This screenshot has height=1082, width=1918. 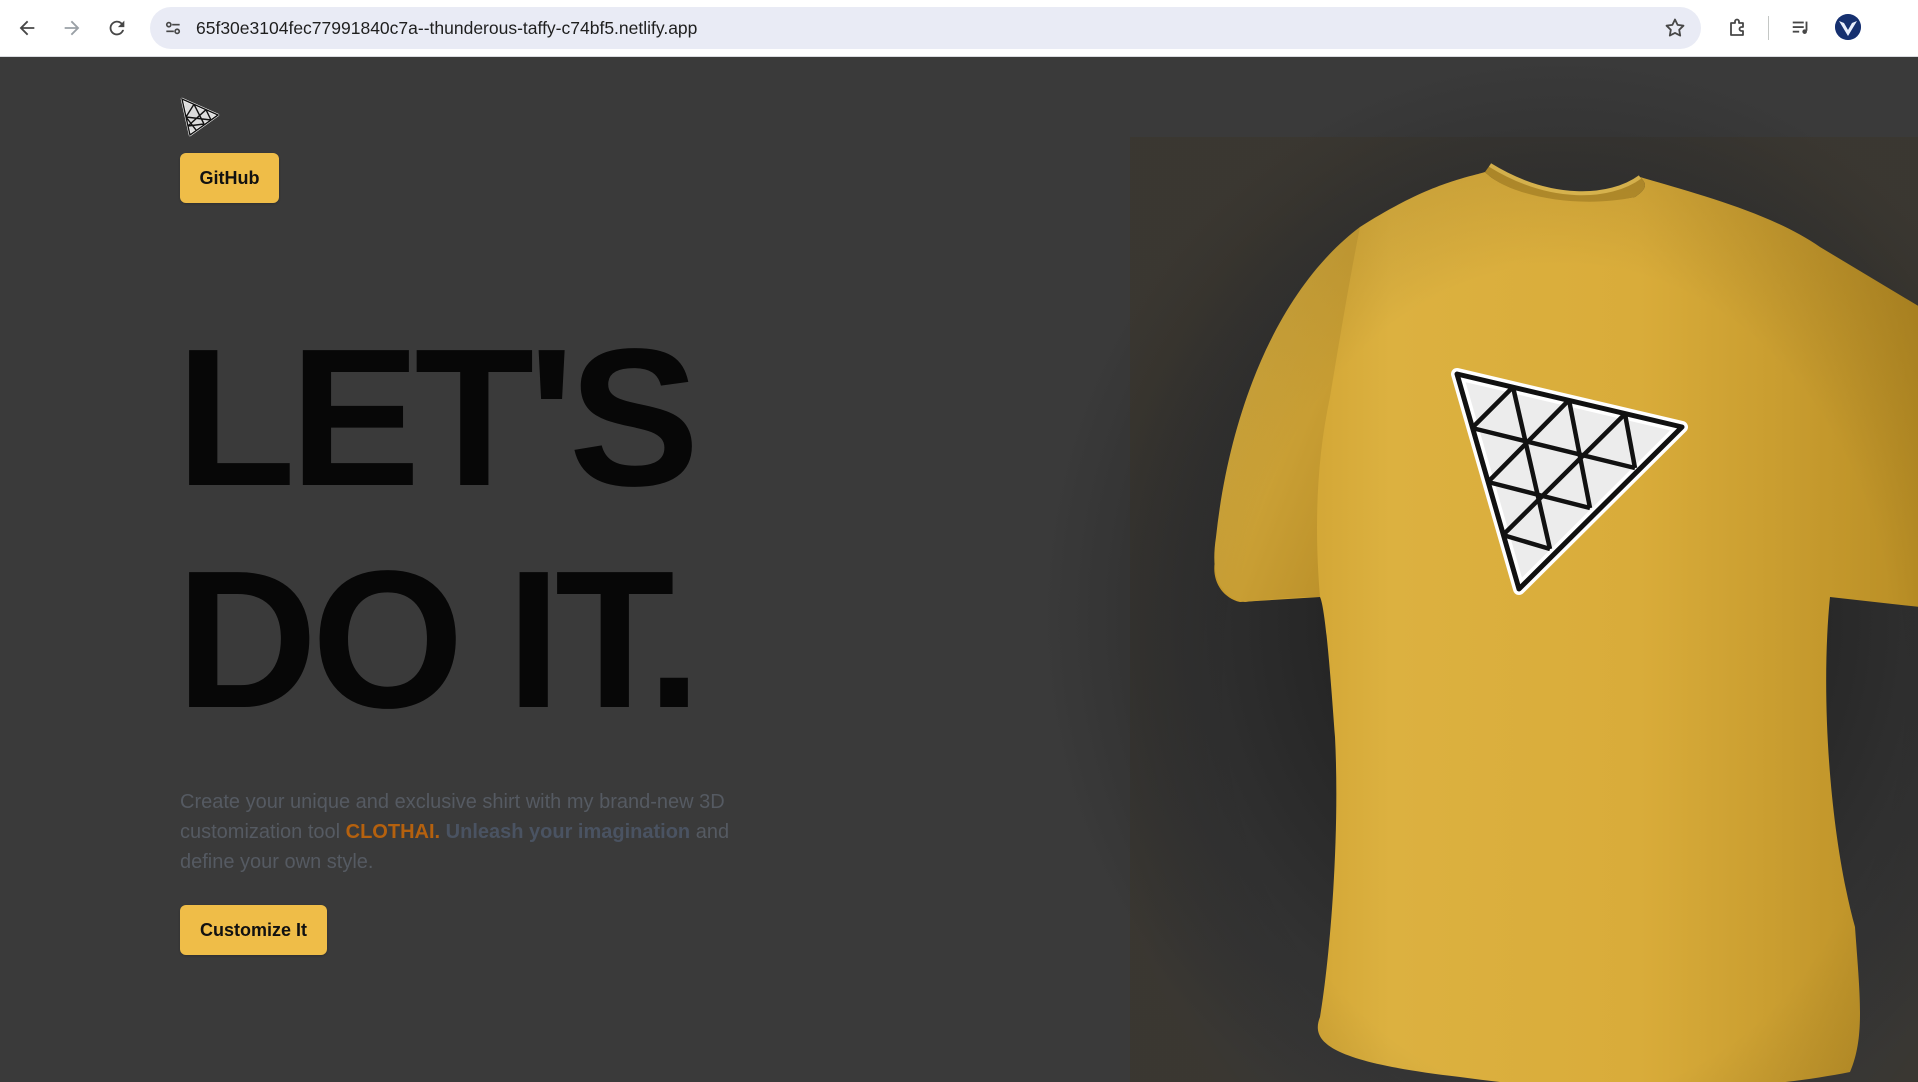 I want to click on avatar, so click(x=1848, y=27).